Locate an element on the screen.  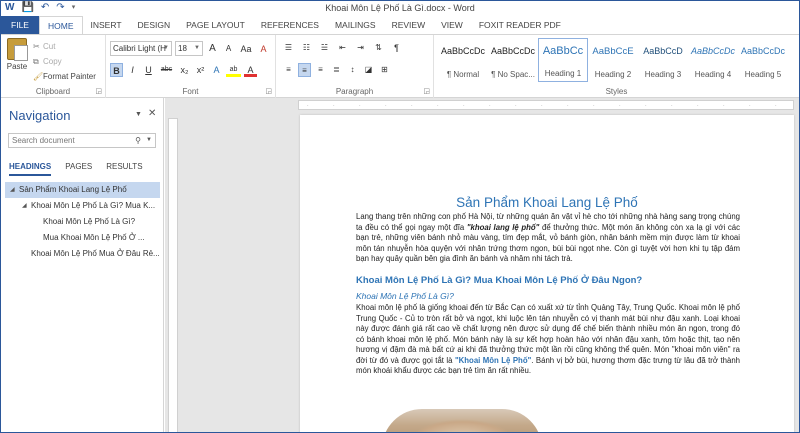
bold-button: B is located at coordinates (116, 70).